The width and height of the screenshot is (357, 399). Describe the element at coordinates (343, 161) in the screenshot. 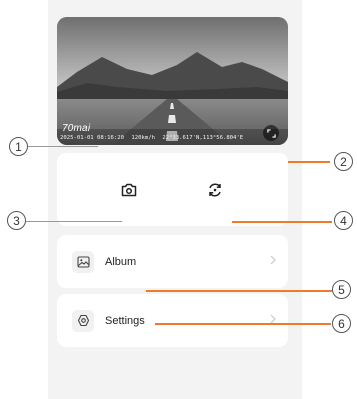

I see `callout-marker-2: 2` at that location.